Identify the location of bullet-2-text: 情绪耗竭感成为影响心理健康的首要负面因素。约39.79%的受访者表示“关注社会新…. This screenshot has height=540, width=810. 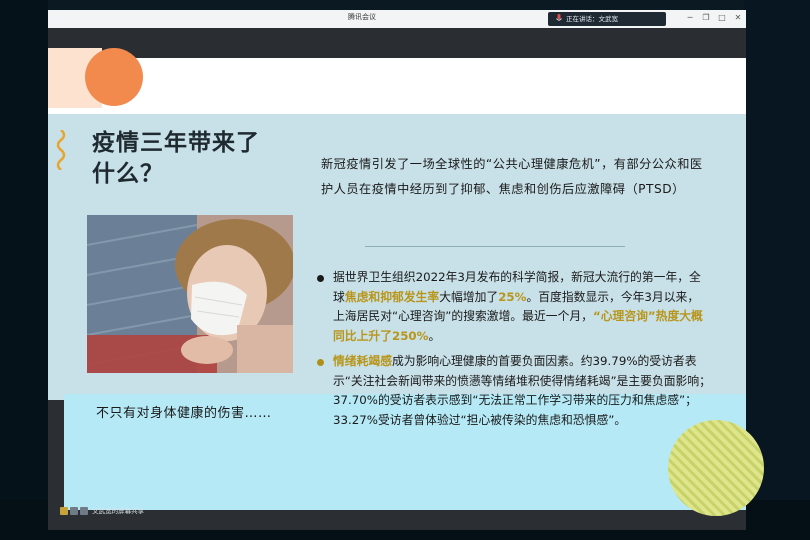
(523, 391).